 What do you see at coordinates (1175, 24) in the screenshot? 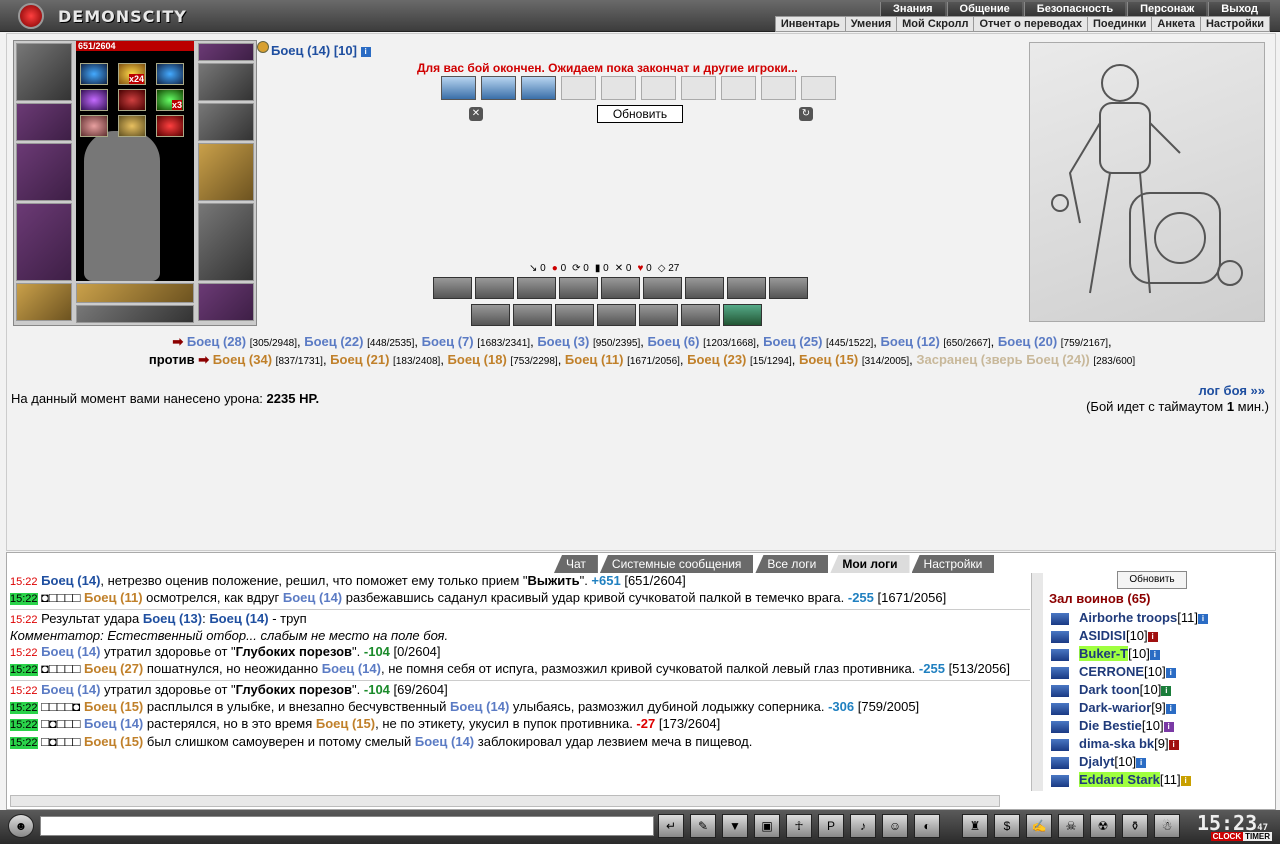
I see `menu-bottom-item: Анкета` at bounding box center [1175, 24].